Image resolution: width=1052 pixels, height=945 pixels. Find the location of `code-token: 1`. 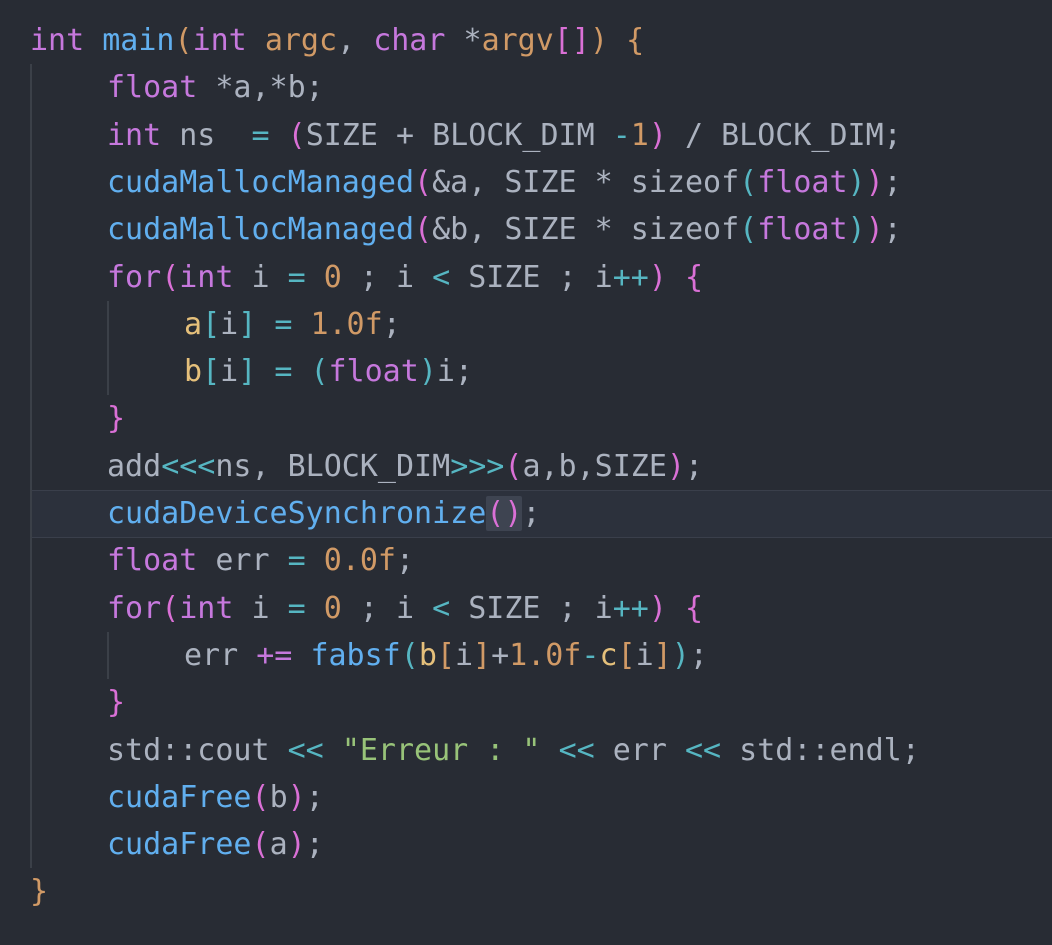

code-token: 1 is located at coordinates (639, 135).